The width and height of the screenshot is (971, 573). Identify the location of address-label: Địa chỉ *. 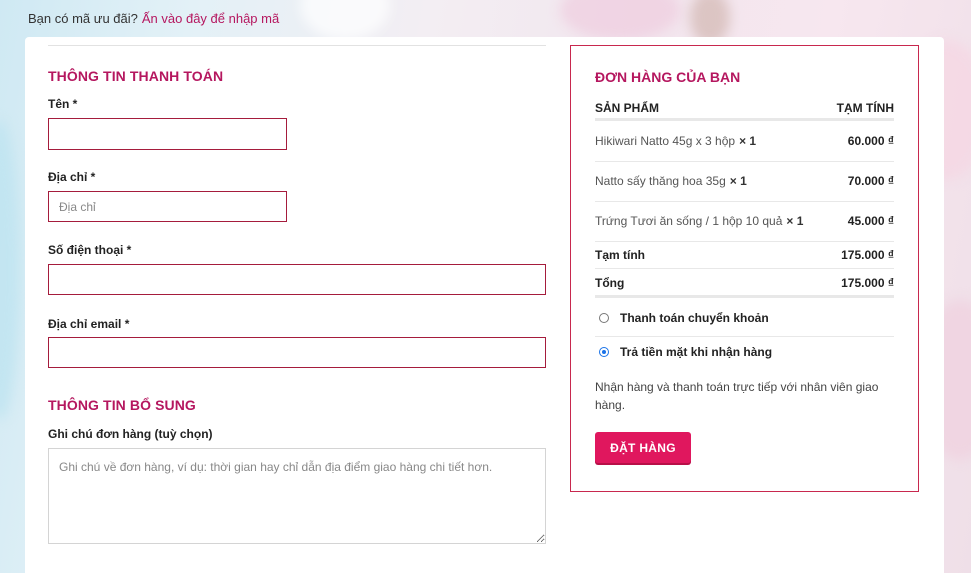
(72, 177).